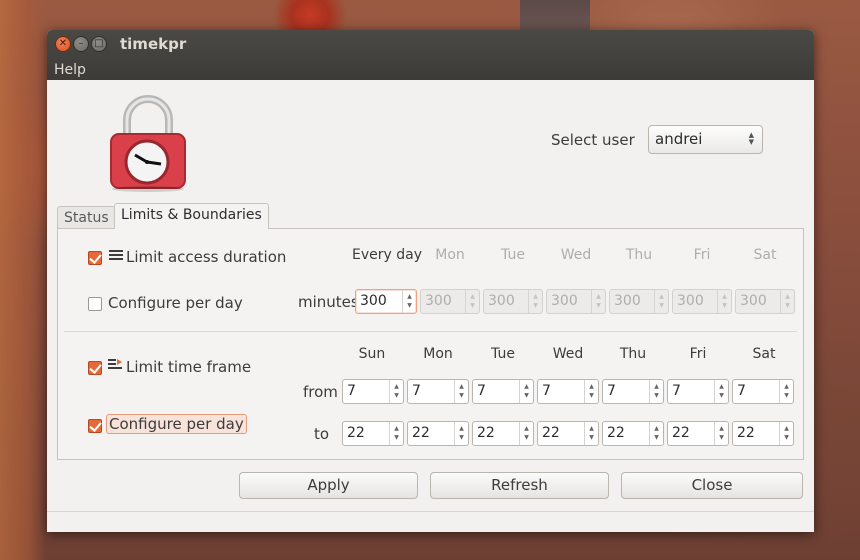 The height and width of the screenshot is (560, 860). Describe the element at coordinates (519, 485) in the screenshot. I see `refresh-button: Refresh` at that location.